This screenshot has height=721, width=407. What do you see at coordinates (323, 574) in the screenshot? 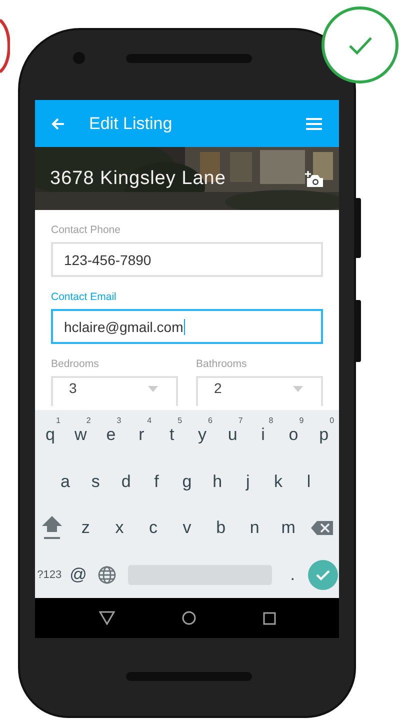
I see `done-key-icon` at bounding box center [323, 574].